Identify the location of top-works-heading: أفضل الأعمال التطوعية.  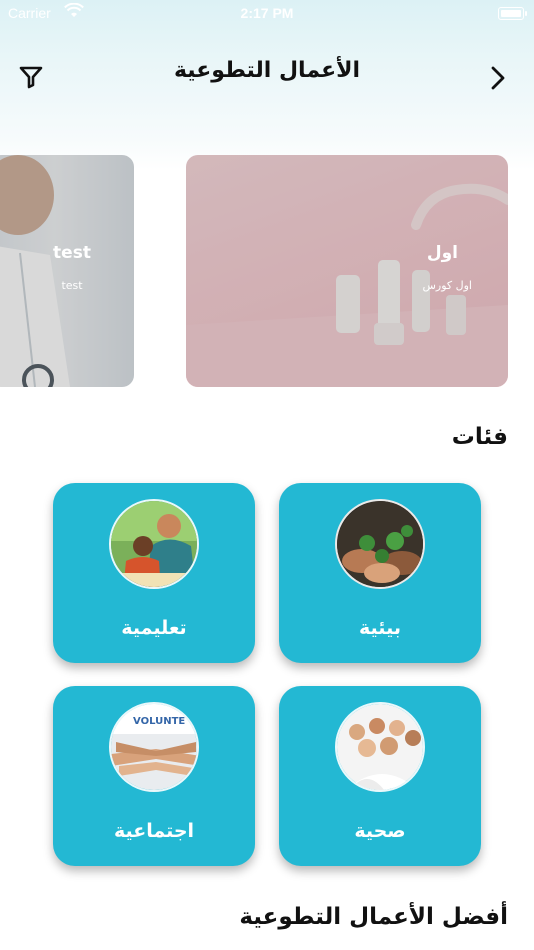
(373, 917).